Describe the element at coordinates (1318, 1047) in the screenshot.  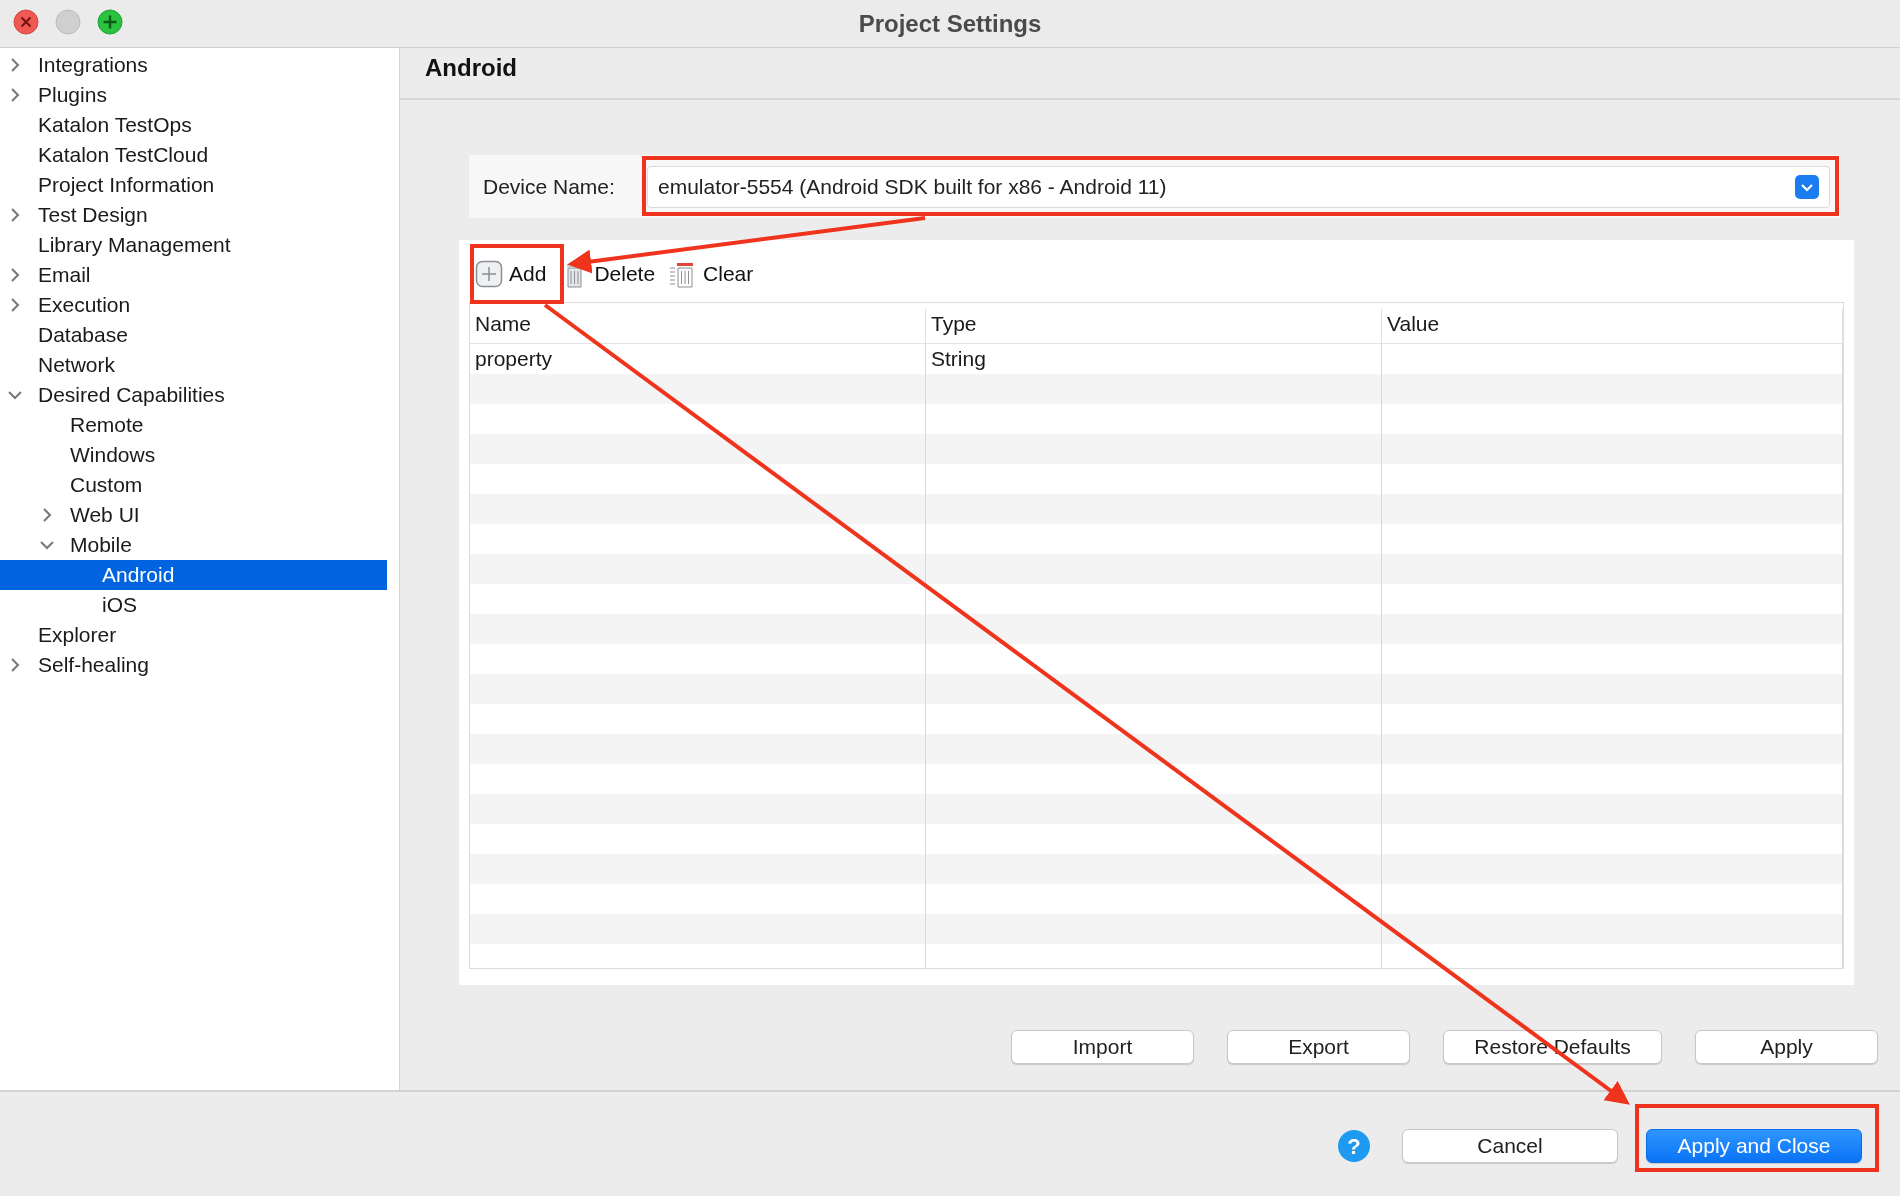
I see `action-button: Export` at that location.